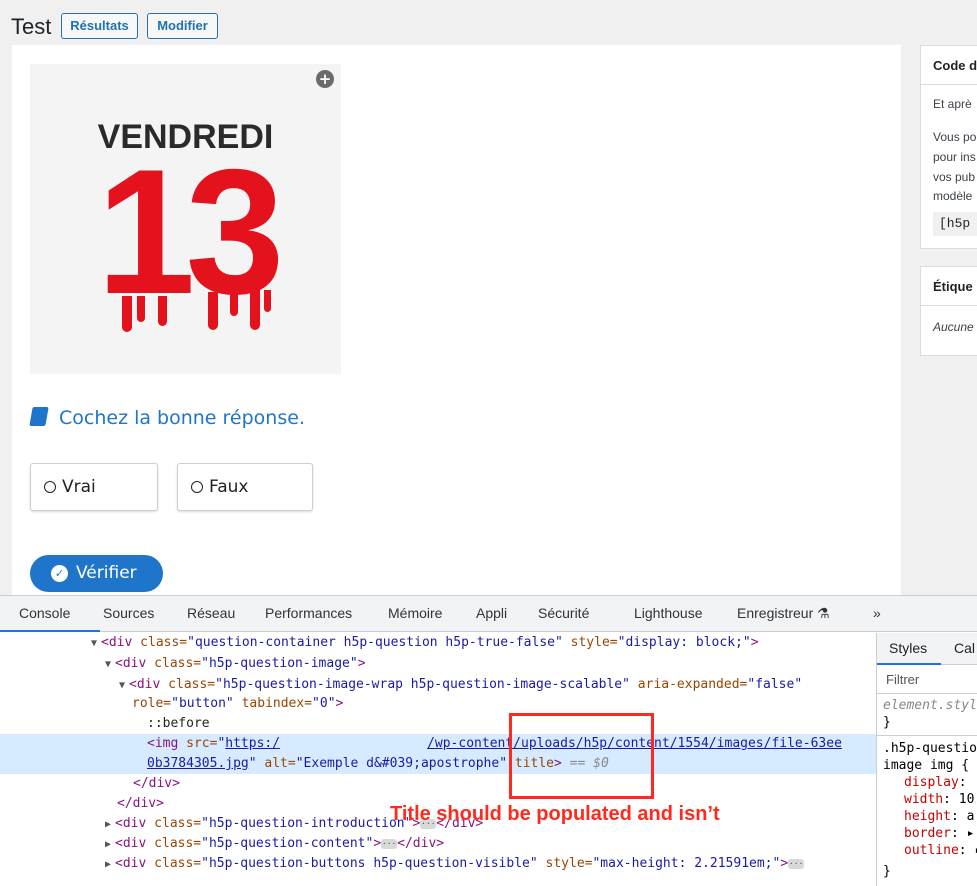 This screenshot has height=886, width=977. What do you see at coordinates (31, 26) in the screenshot?
I see `page-title: Test` at bounding box center [31, 26].